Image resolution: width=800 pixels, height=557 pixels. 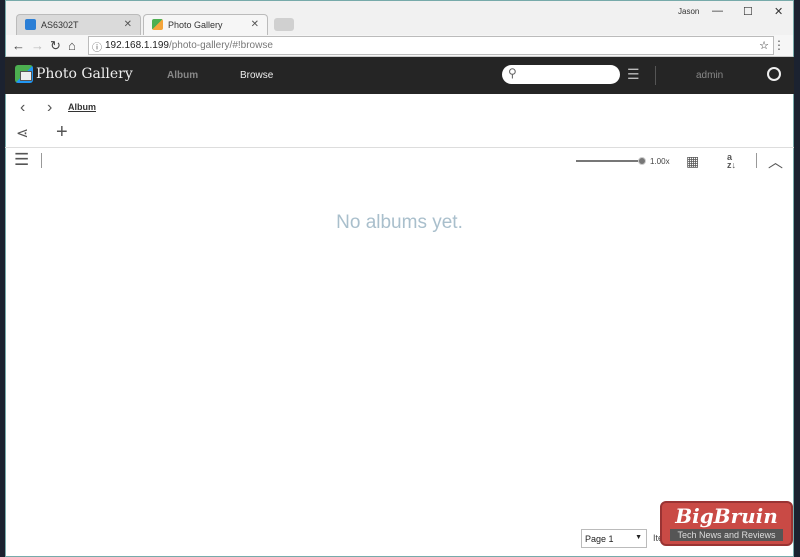 I want to click on nav-browse: Browse, so click(x=256, y=75).